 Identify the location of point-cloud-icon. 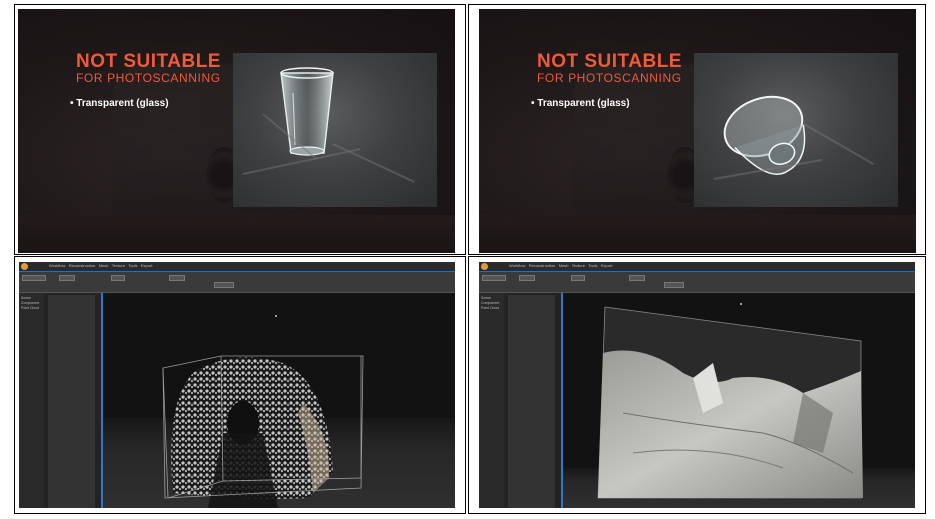
(263, 431).